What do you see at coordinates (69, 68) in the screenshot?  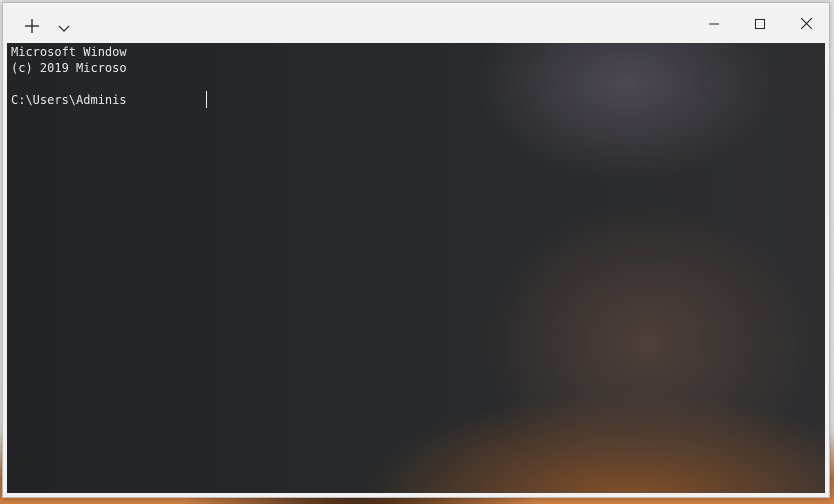 I see `terminal-line: (c) 2019 Microso` at bounding box center [69, 68].